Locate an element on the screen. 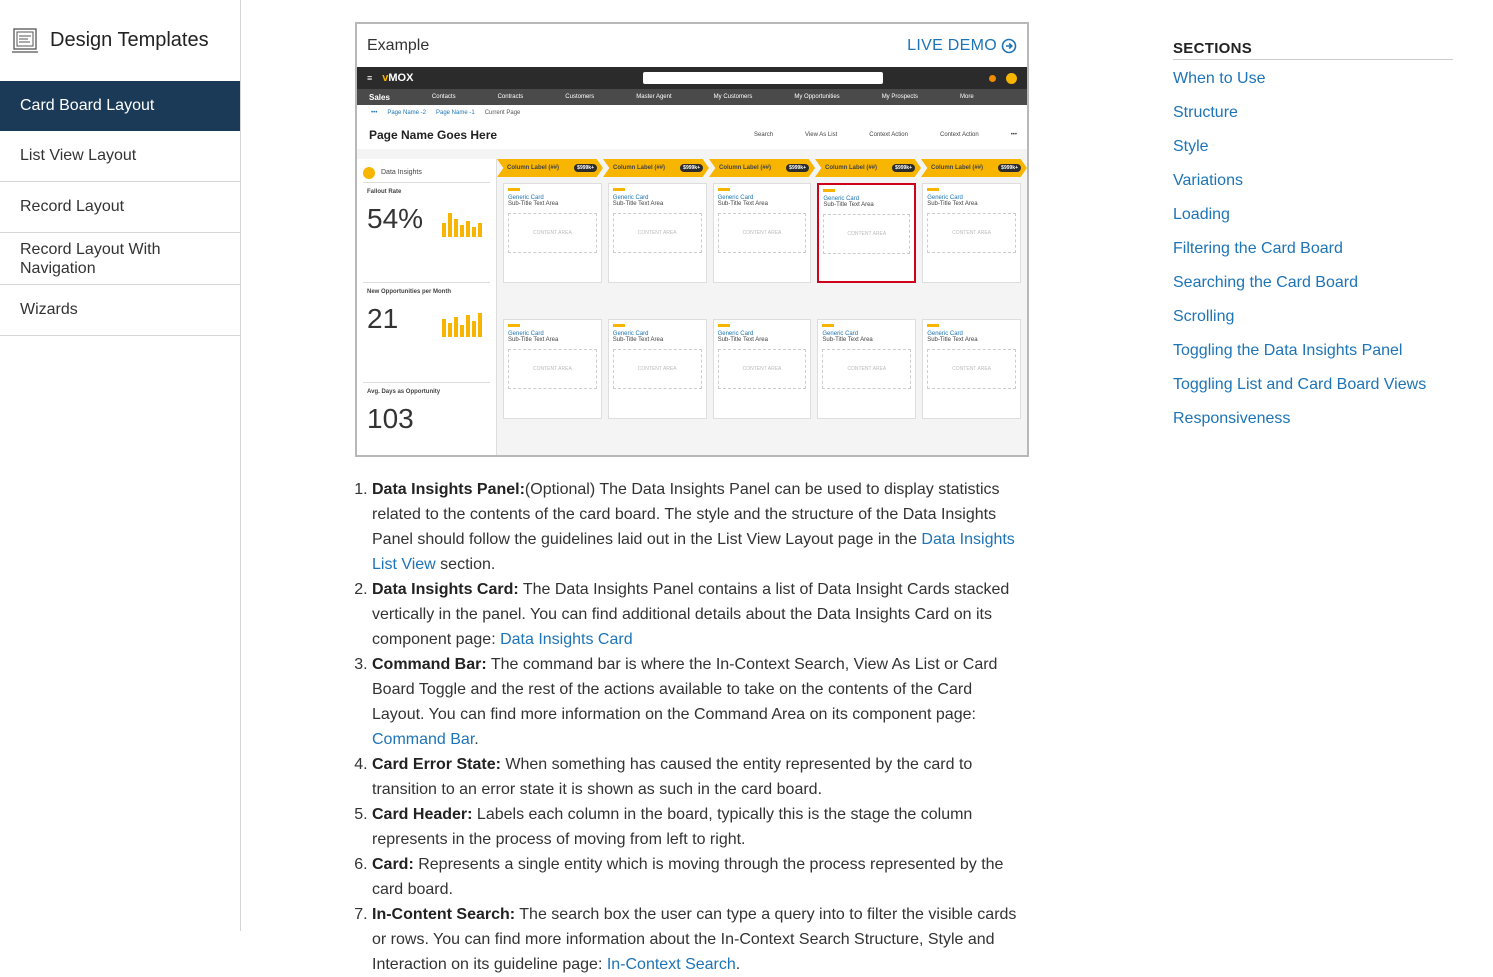  insight-card: New Opportunities per Month 21 is located at coordinates (426, 333).